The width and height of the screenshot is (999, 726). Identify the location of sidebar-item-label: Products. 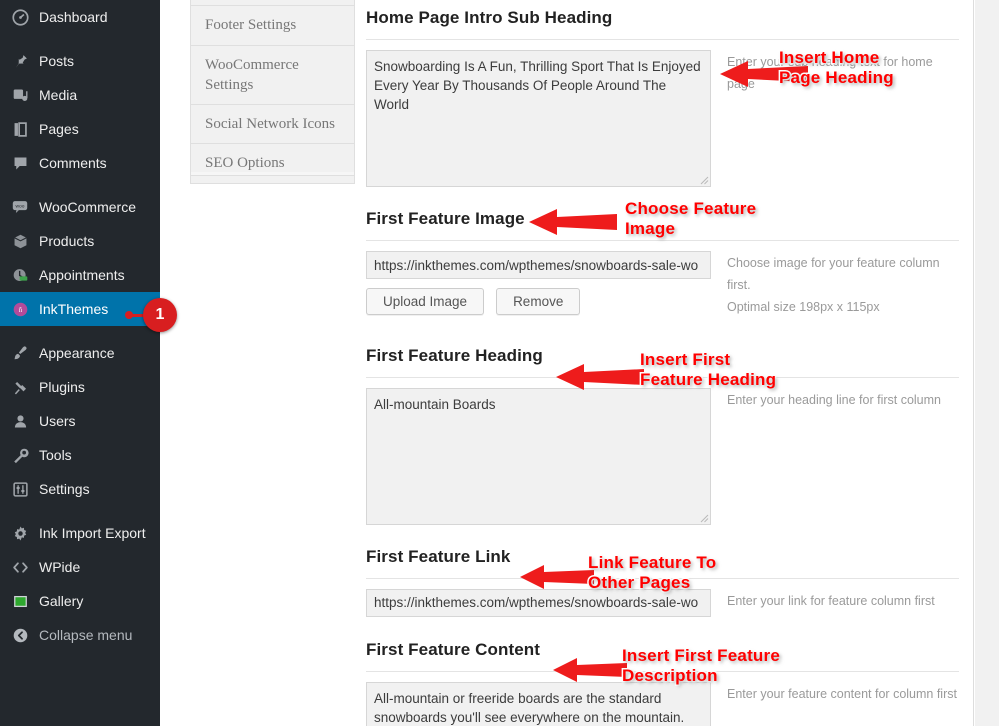
(67, 241).